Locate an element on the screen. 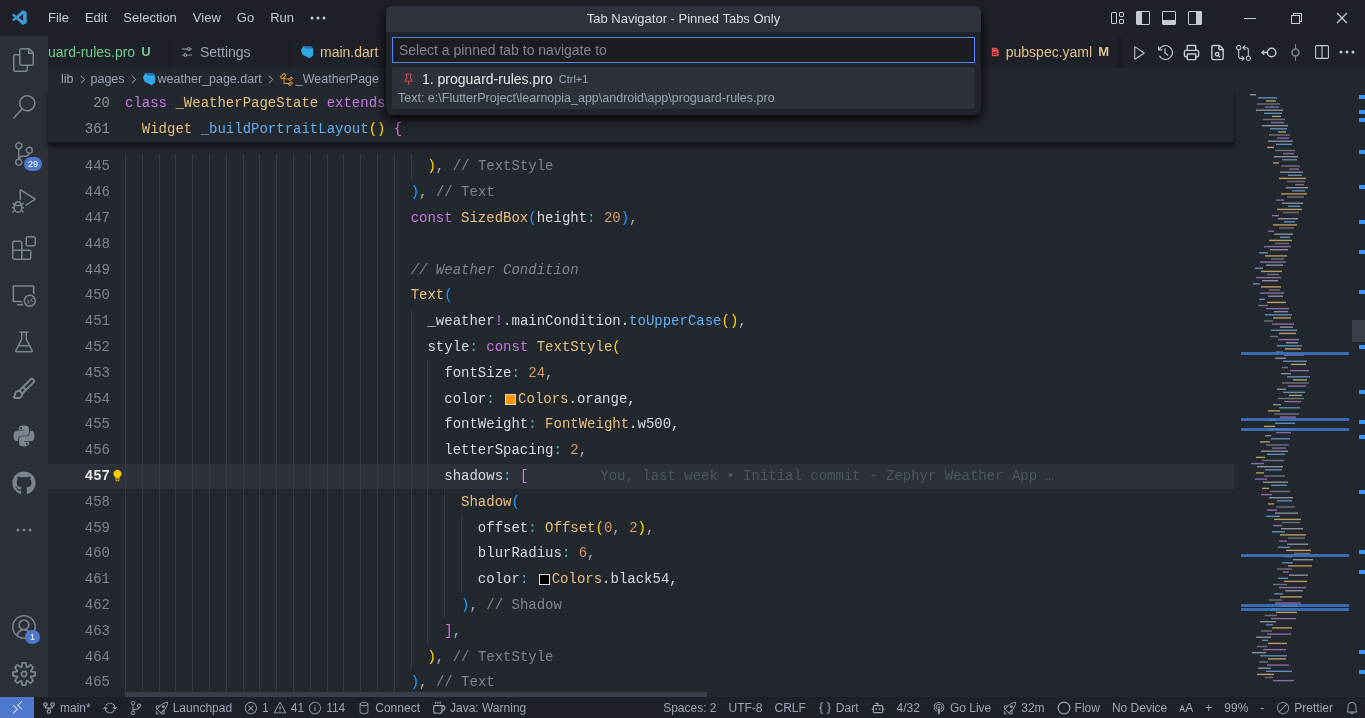 The image size is (1365, 718). line-number: 464 is located at coordinates (96, 657).